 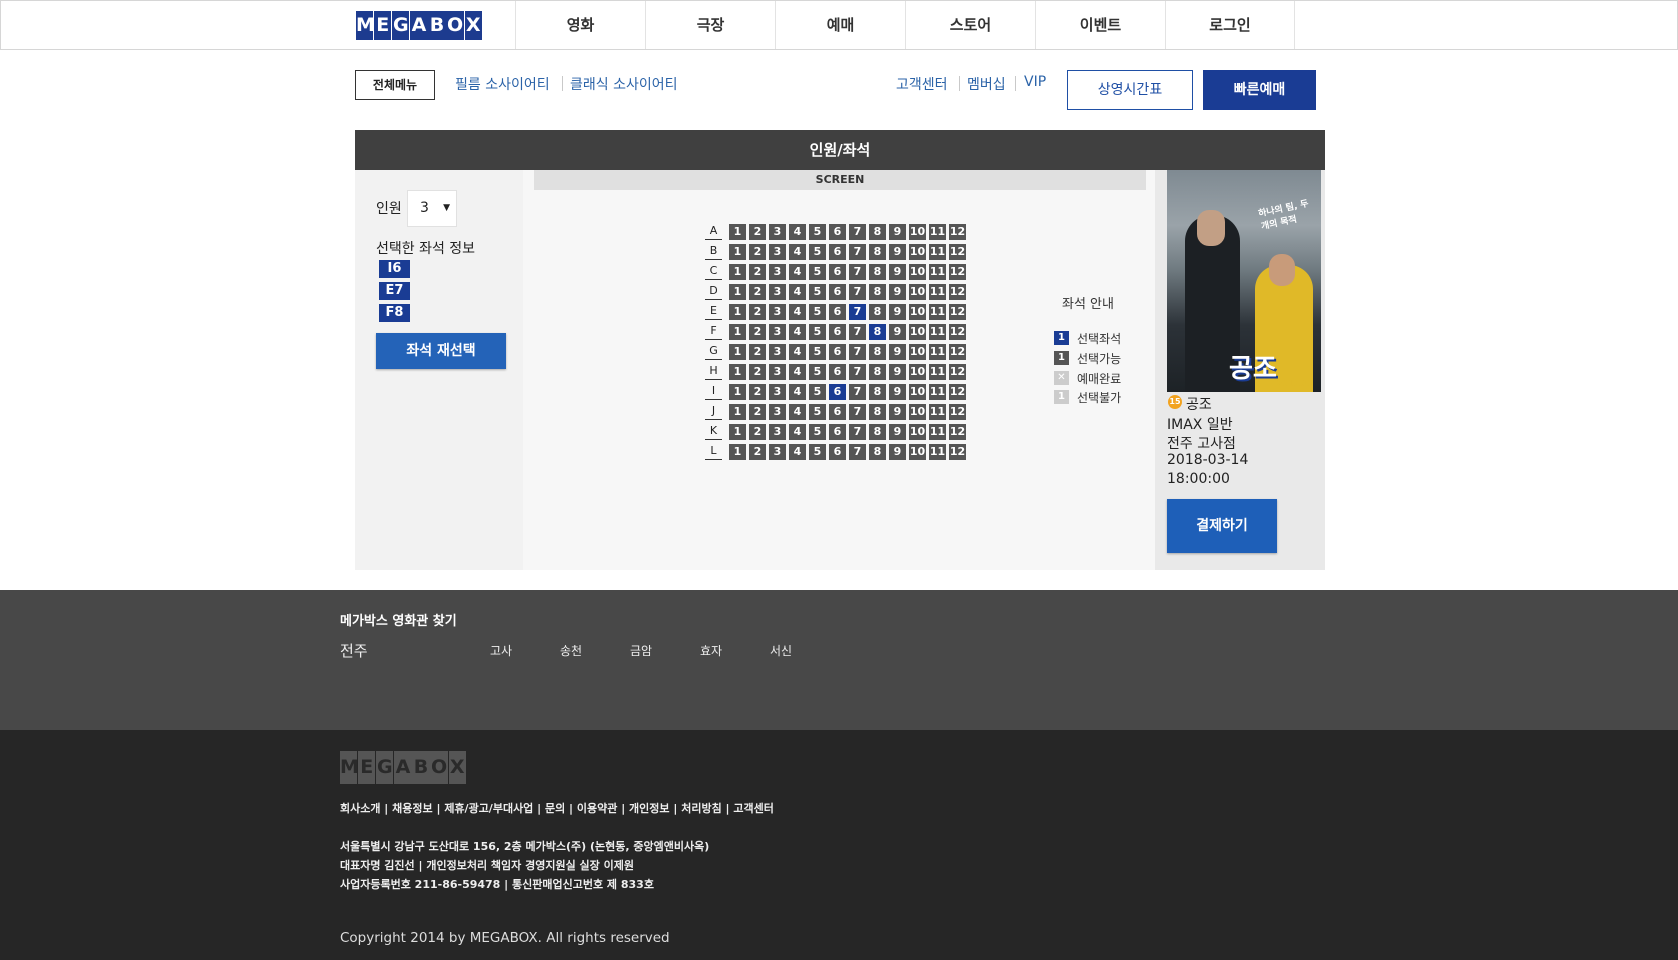 What do you see at coordinates (877, 332) in the screenshot?
I see `seat-f8: 8` at bounding box center [877, 332].